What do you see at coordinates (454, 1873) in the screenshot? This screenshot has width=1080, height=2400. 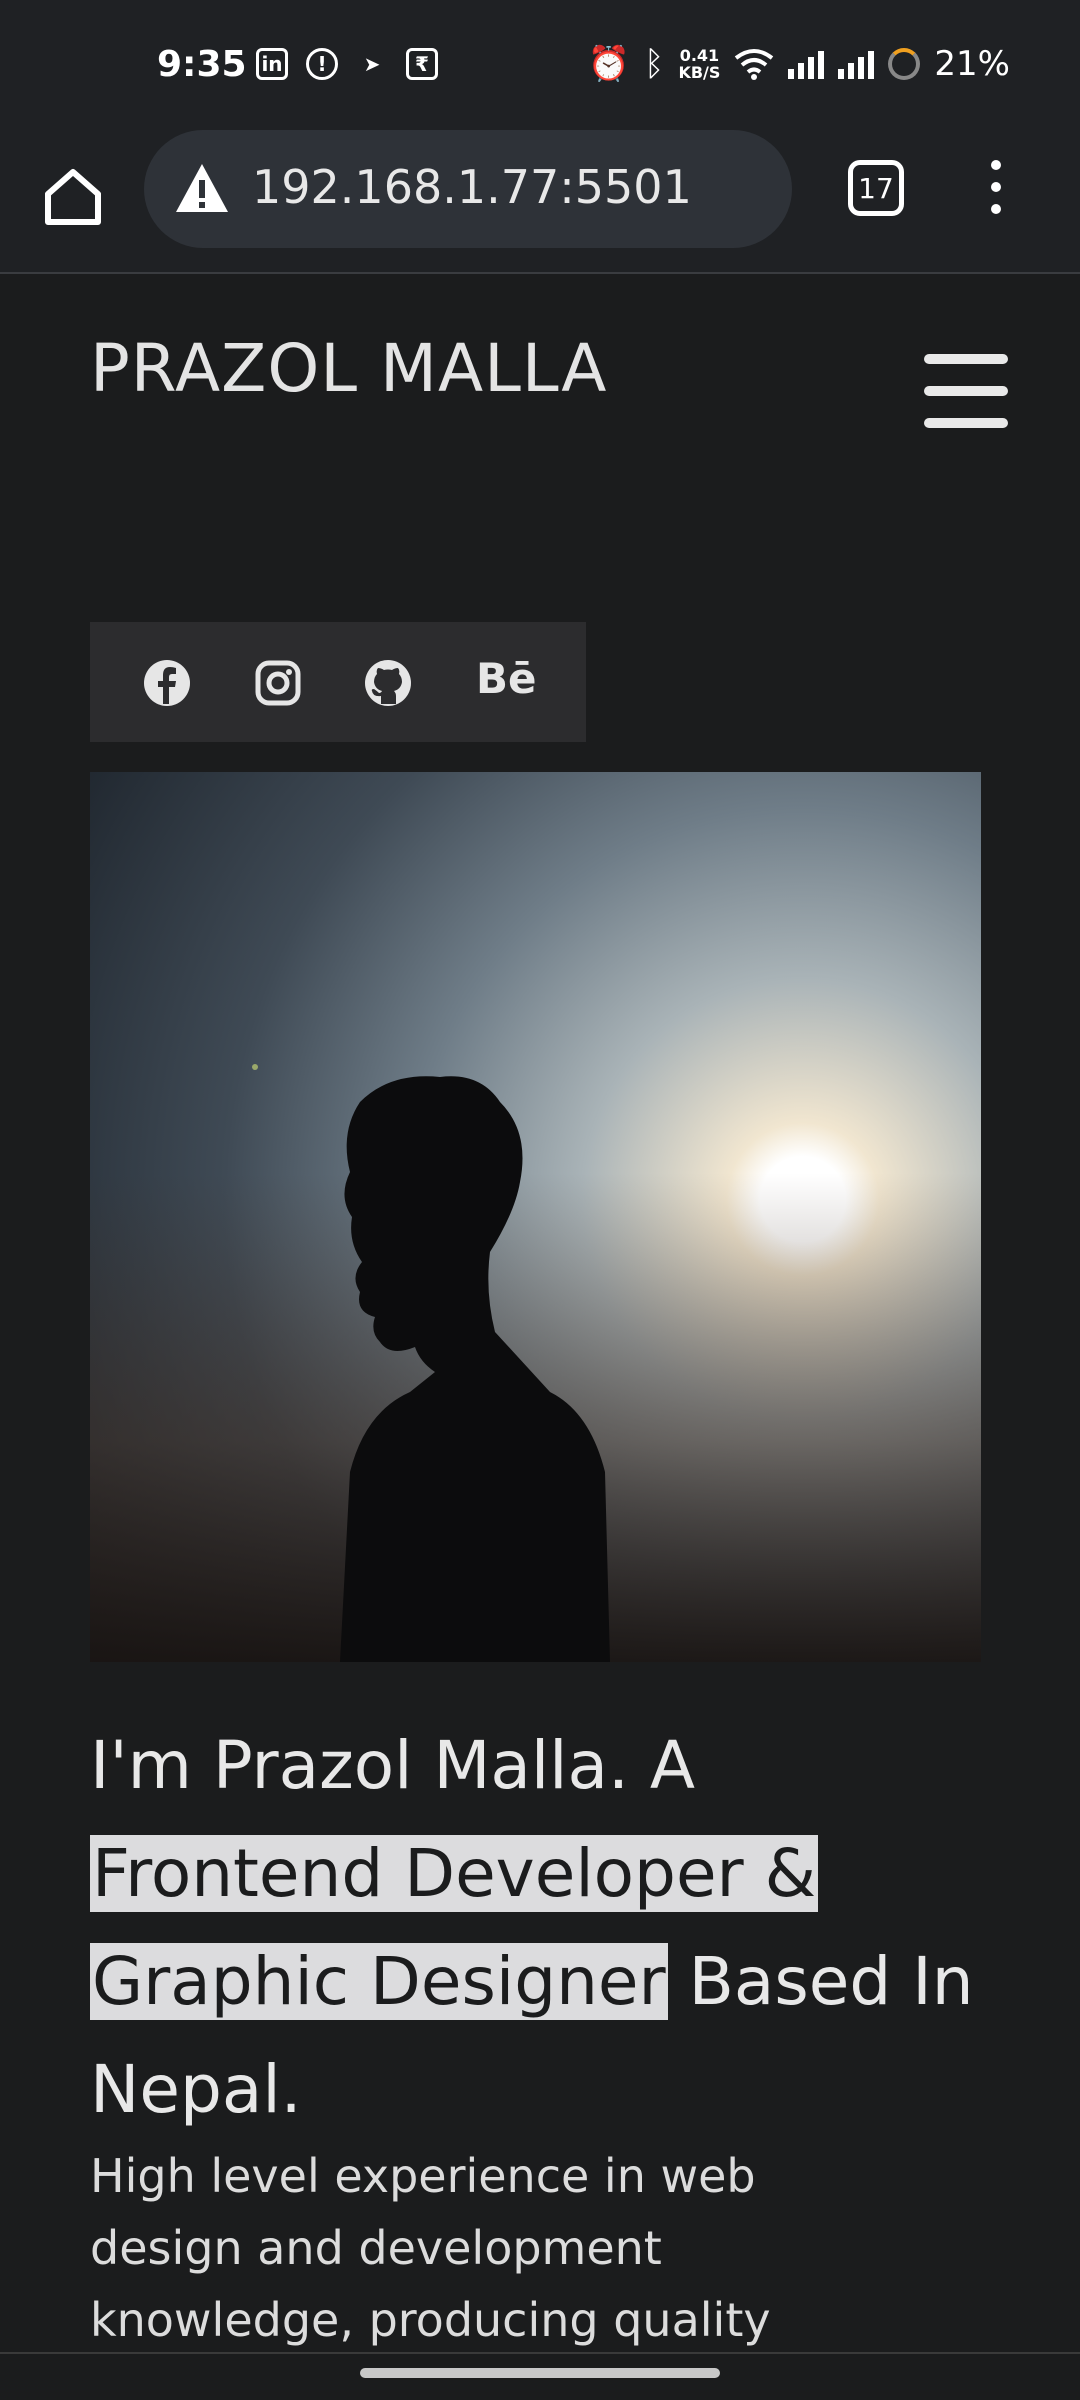 I see `headline-highlight-role: Frontend Developer &` at bounding box center [454, 1873].